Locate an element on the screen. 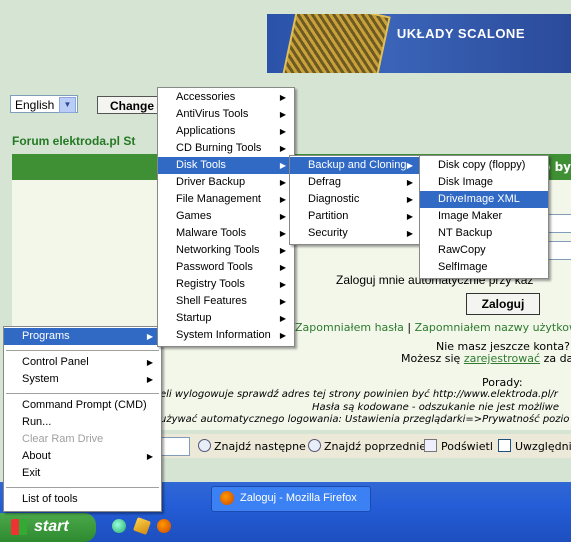  menu-item-applications: Applications ▶ is located at coordinates (226, 131).